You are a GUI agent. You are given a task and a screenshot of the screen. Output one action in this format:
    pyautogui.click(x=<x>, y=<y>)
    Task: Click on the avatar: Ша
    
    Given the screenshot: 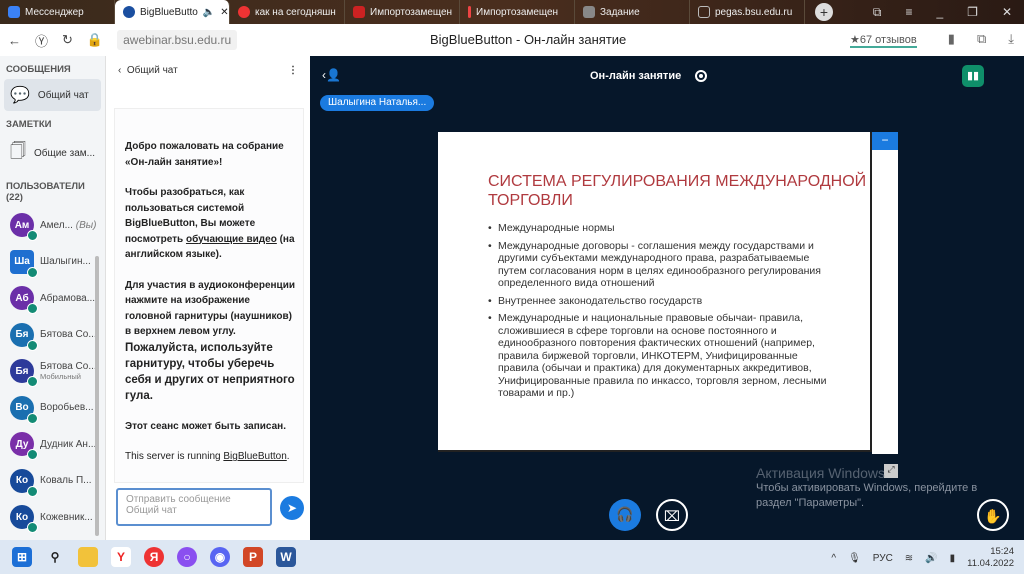 What is the action you would take?
    pyautogui.click(x=24, y=263)
    